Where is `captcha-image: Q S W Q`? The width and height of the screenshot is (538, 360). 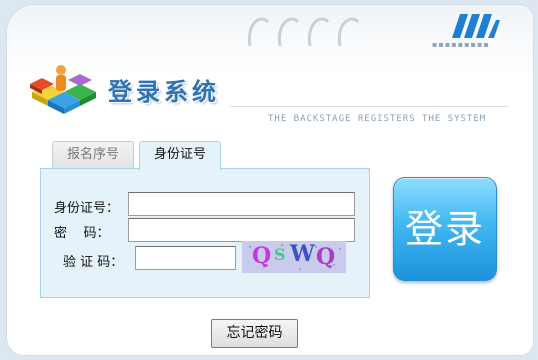 captcha-image: Q S W Q is located at coordinates (294, 257).